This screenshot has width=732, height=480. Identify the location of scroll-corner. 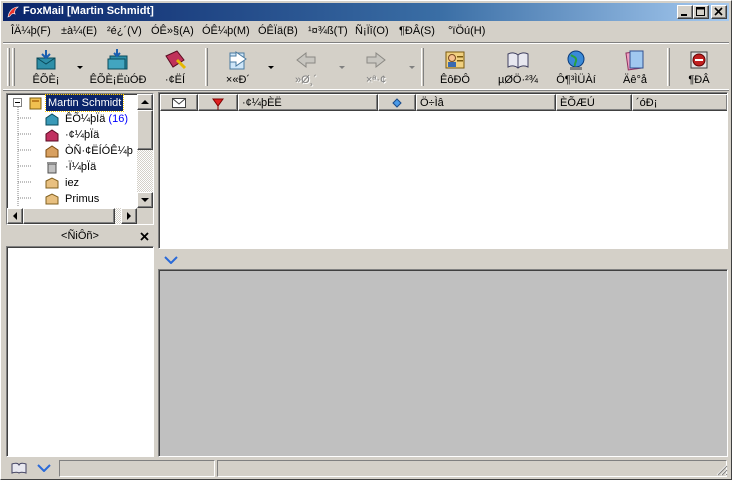
(145, 216).